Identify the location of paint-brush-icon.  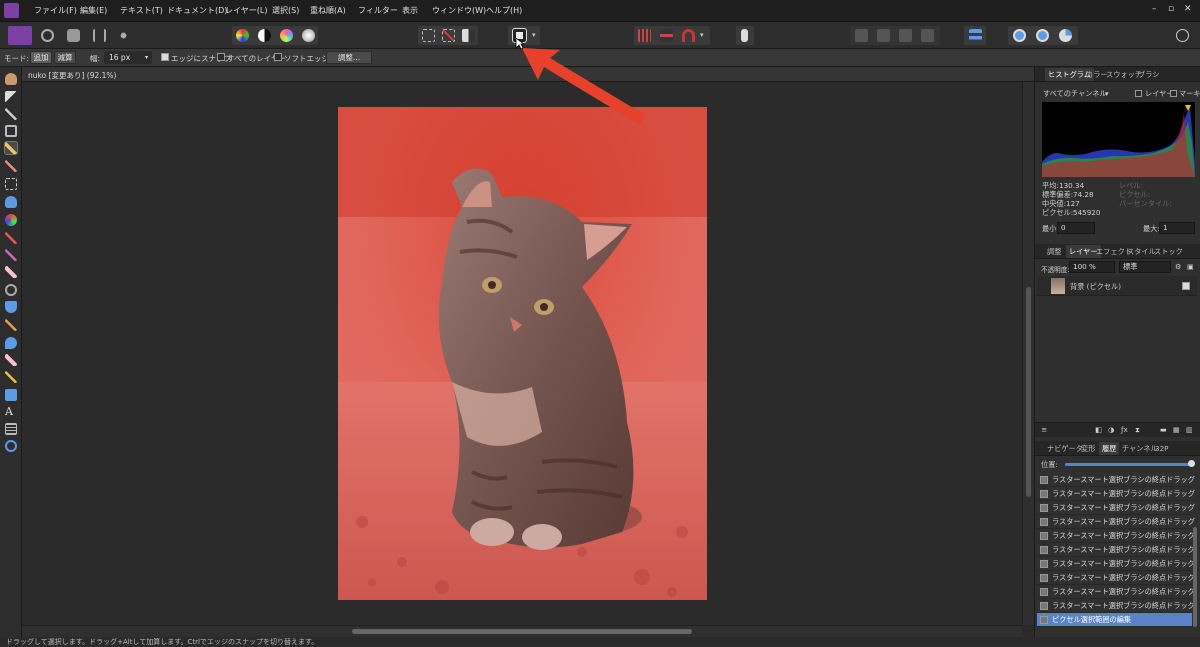
(11, 238).